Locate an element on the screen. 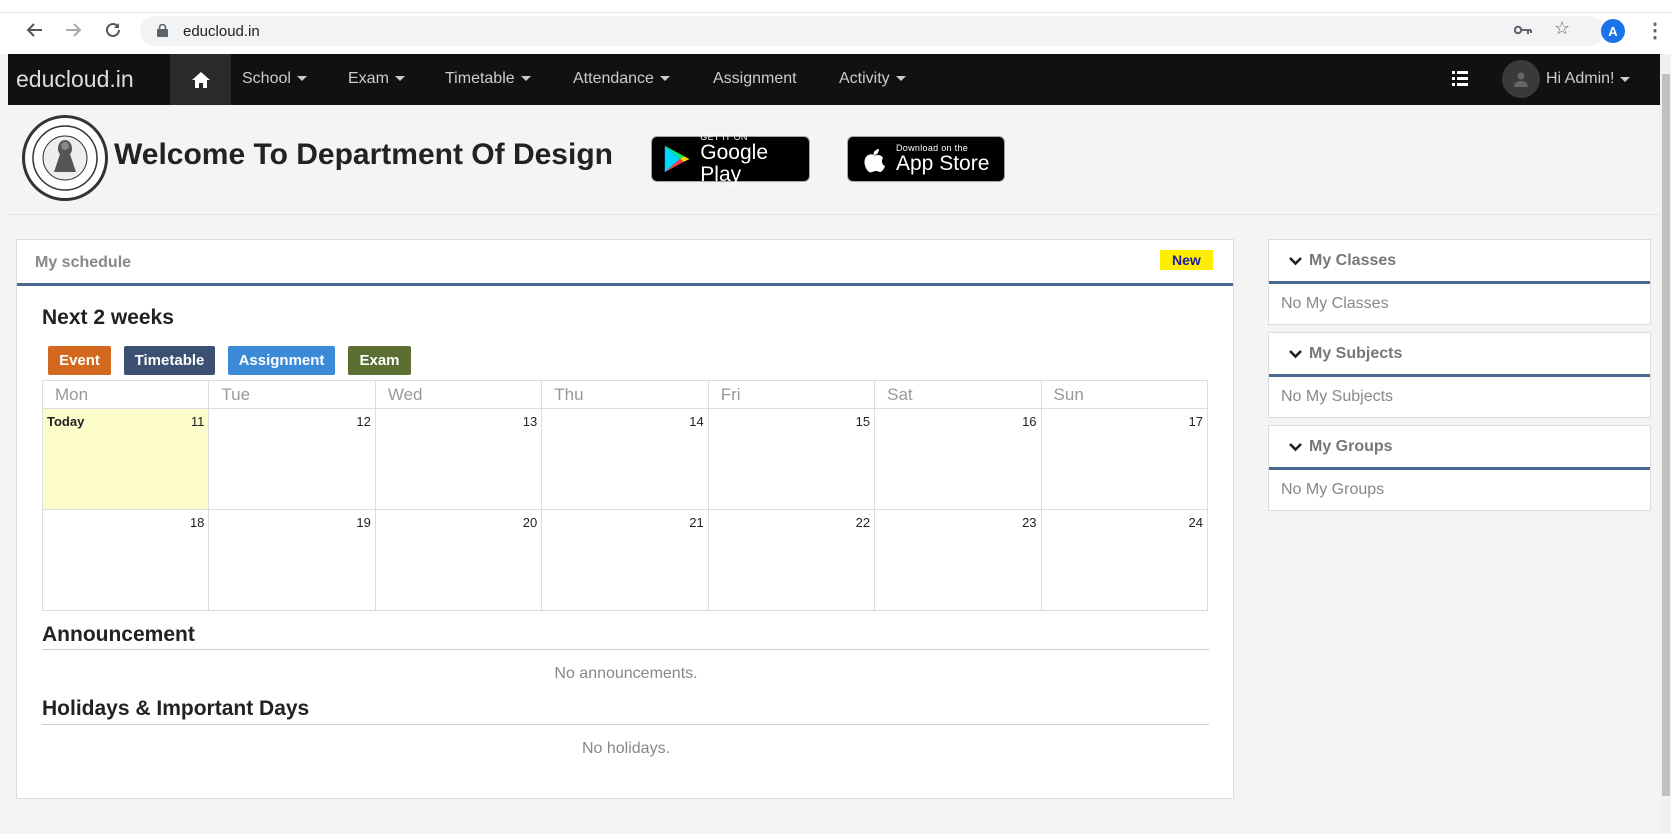 The image size is (1671, 834). day-header: Mon is located at coordinates (125, 394).